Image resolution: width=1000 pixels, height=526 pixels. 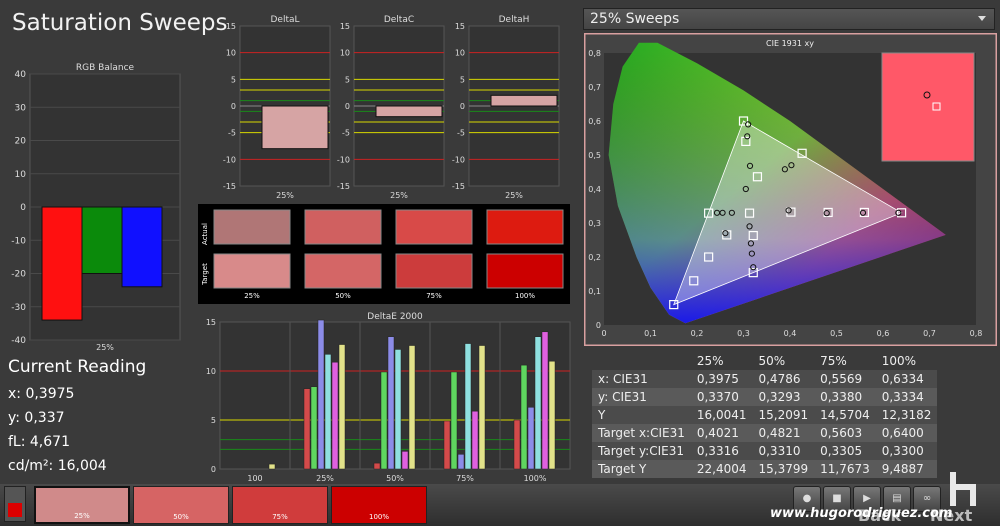 What do you see at coordinates (594, 155) in the screenshot?
I see `y-tick-label: 0,5` at bounding box center [594, 155].